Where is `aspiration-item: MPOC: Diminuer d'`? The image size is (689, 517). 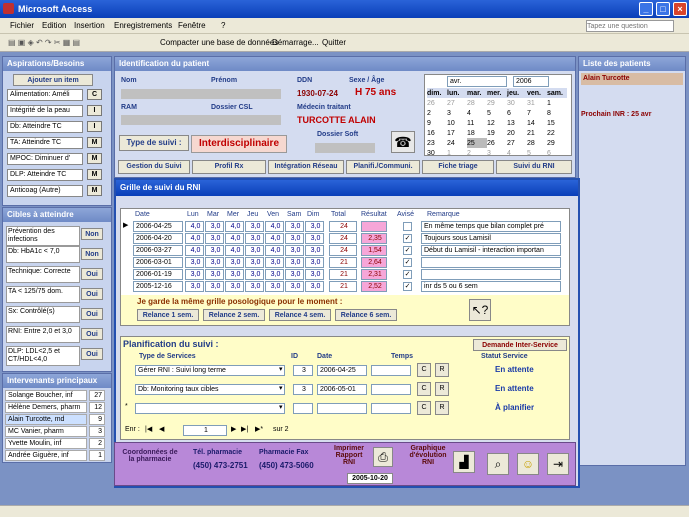 aspiration-item: MPOC: Diminuer d' is located at coordinates (45, 159).